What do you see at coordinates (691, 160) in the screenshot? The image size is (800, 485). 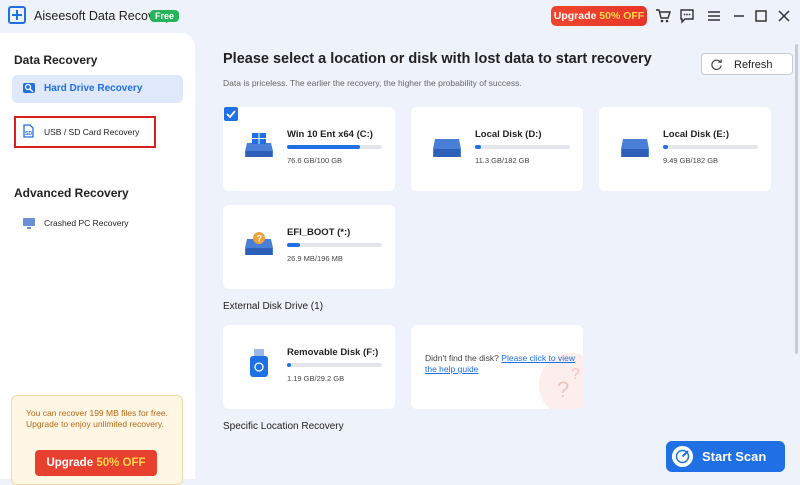 I see `disk-size: 9.49 GB/182 GB` at bounding box center [691, 160].